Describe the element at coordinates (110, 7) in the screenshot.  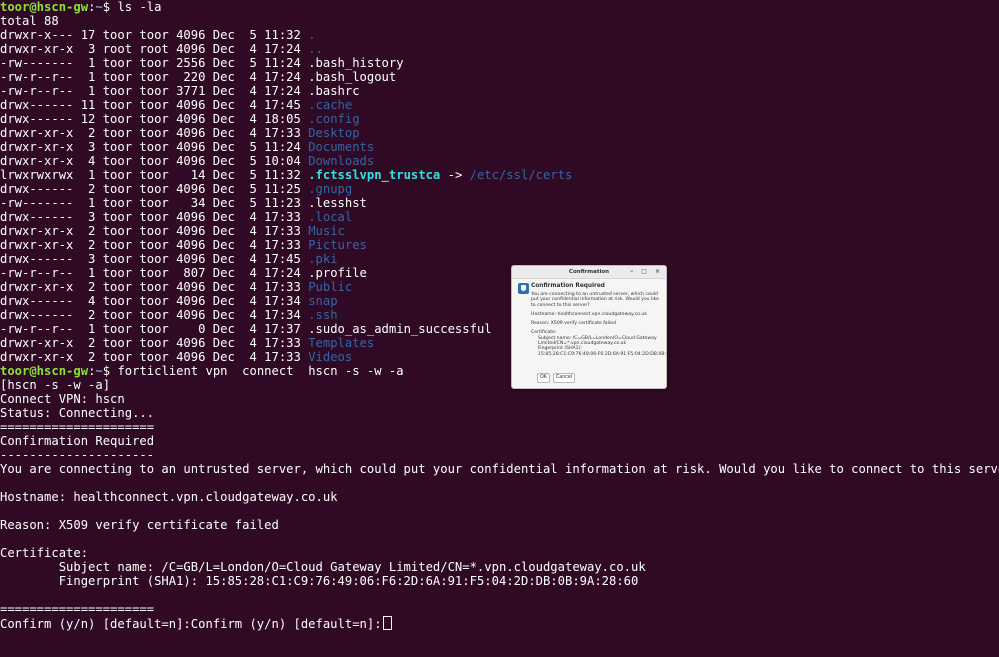
I see `prompt-symbol: $` at that location.